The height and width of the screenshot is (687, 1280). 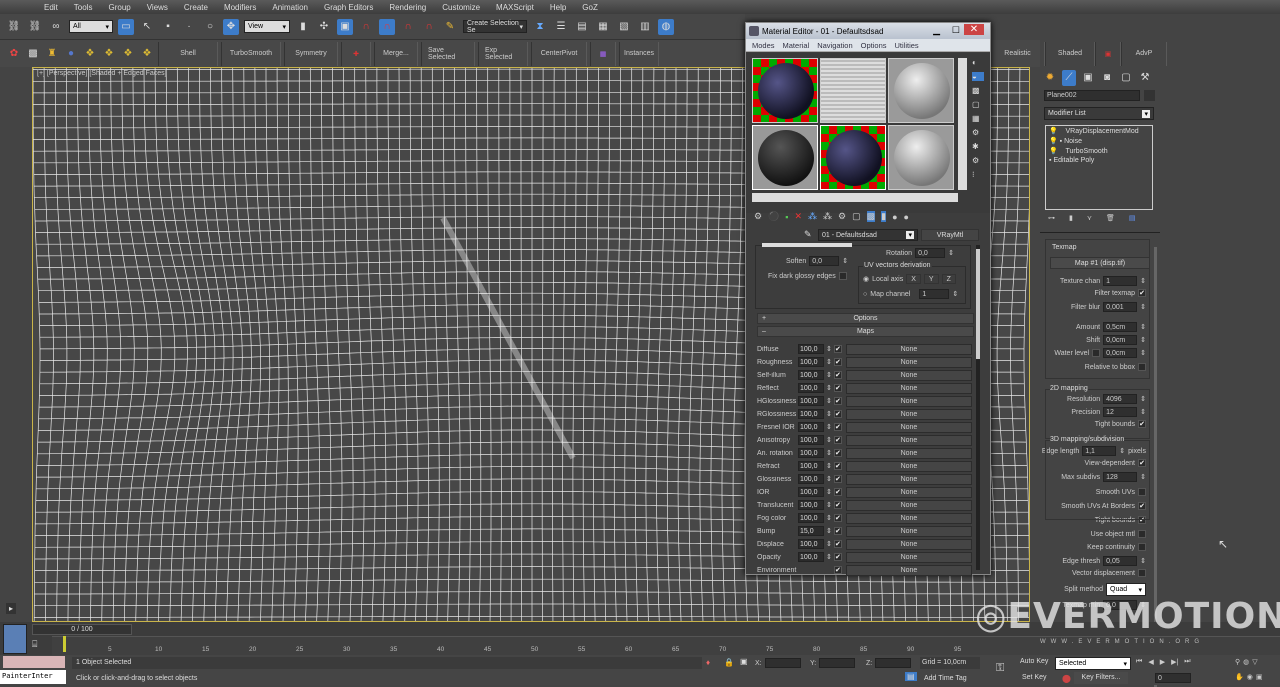 What do you see at coordinates (978, 76) in the screenshot?
I see `backlight-icon: ◒` at bounding box center [978, 76].